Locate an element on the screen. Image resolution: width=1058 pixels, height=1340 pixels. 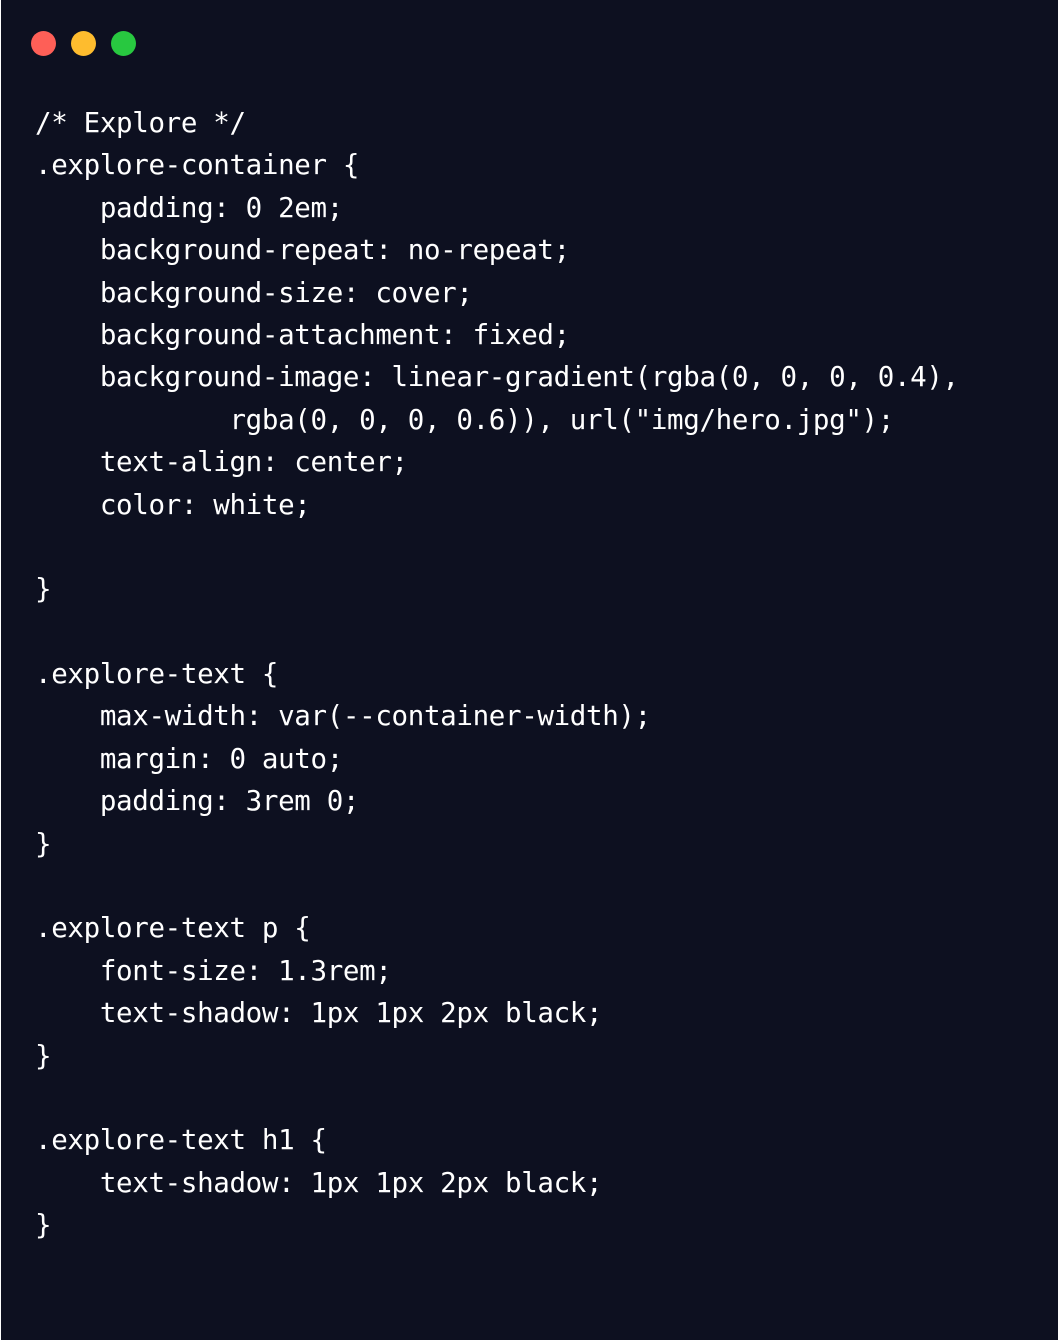
code-line: .explore-text { is located at coordinates (157, 674).